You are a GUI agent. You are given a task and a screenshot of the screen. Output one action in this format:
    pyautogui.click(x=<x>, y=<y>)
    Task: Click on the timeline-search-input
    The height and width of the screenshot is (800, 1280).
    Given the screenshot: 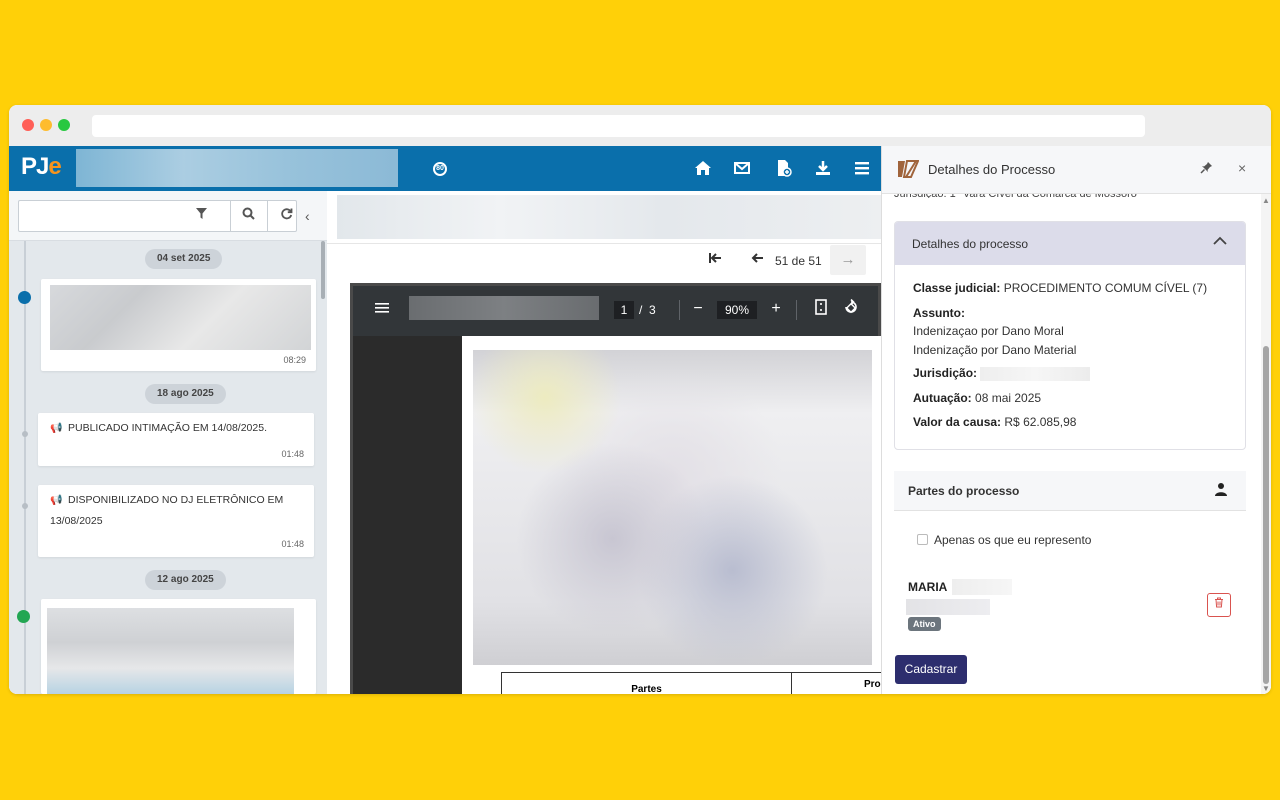 What is the action you would take?
    pyautogui.click(x=157, y=216)
    